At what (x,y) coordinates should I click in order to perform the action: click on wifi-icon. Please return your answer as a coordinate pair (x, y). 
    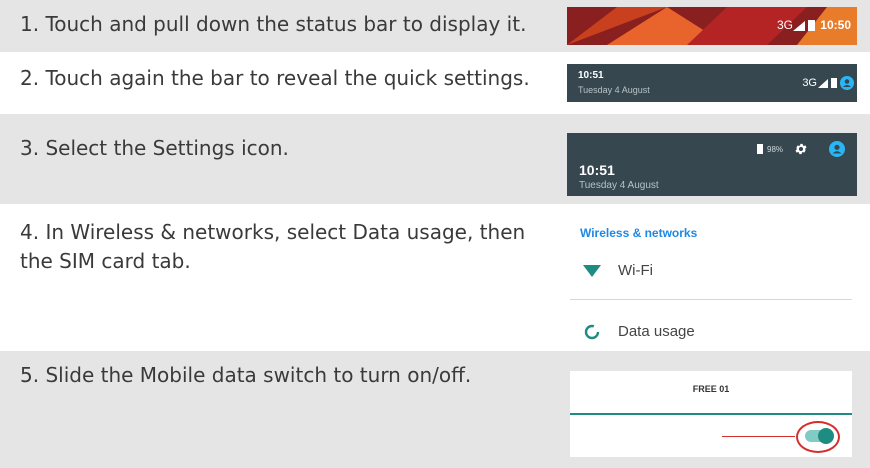
    Looking at the image, I should click on (592, 271).